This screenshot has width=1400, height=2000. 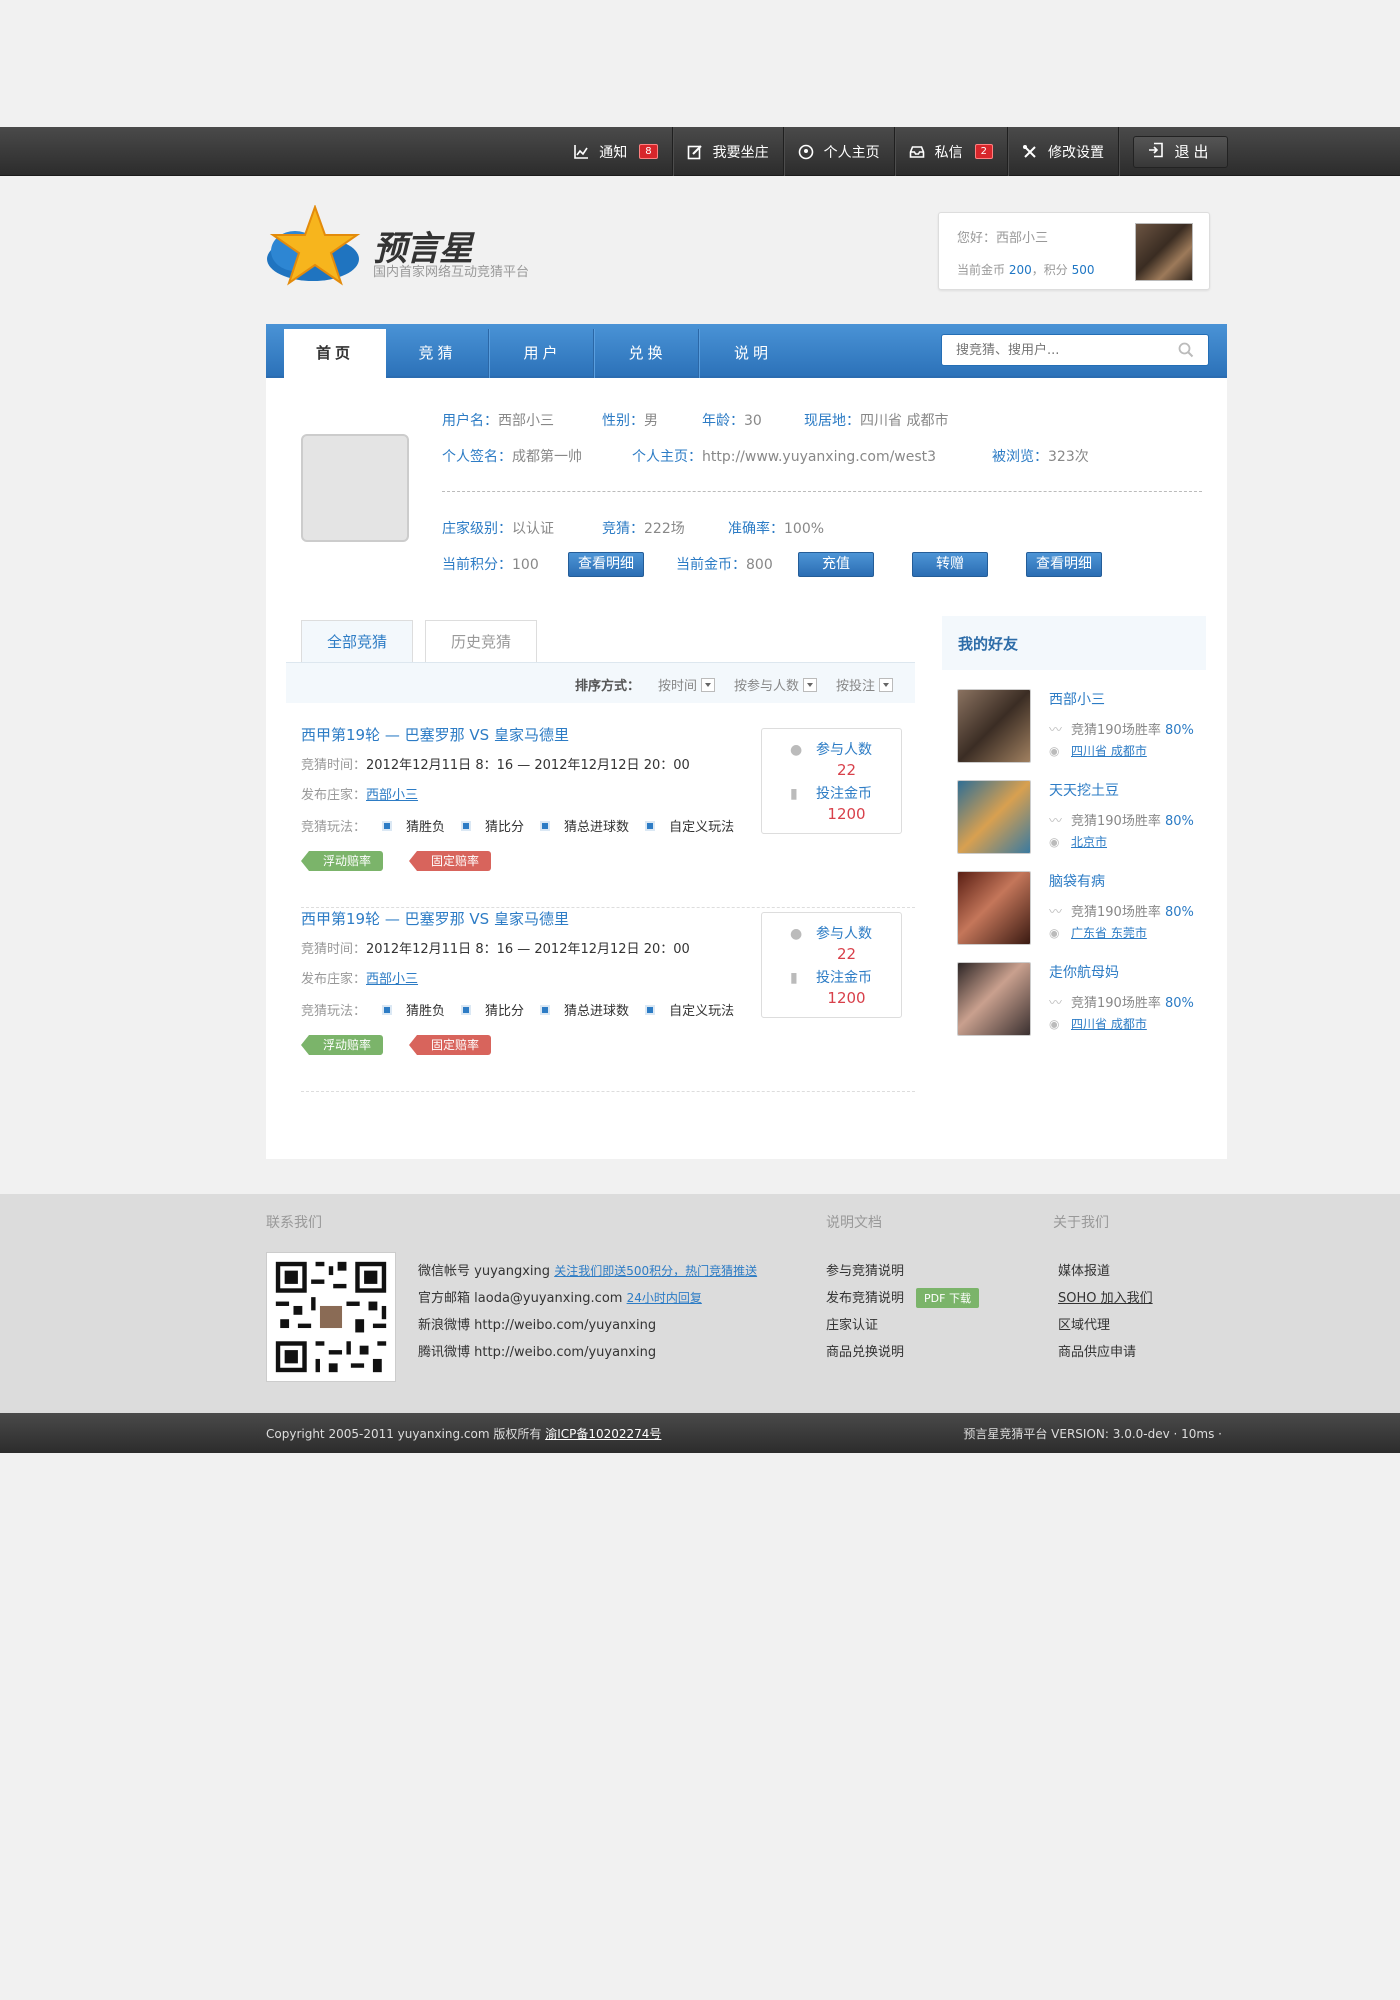 What do you see at coordinates (355, 488) in the screenshot?
I see `profile-photo` at bounding box center [355, 488].